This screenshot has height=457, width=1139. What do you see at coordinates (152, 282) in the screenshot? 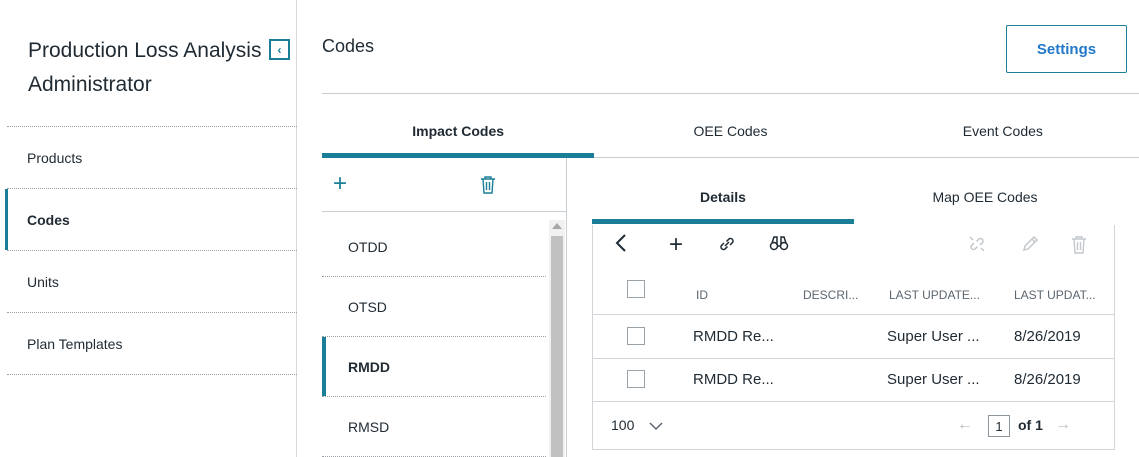
I see `sidebar-item-units: Units` at bounding box center [152, 282].